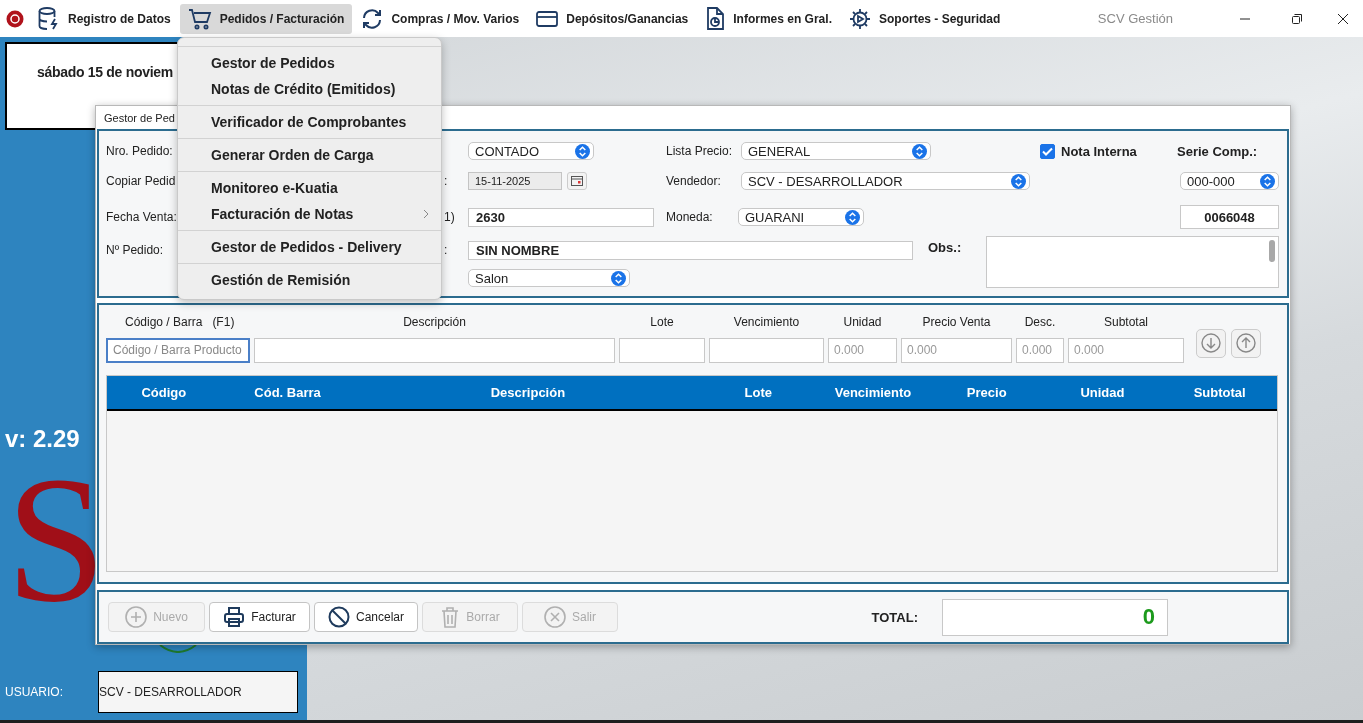 The image size is (1363, 723). Describe the element at coordinates (56, 540) in the screenshot. I see `logo-text: S` at that location.